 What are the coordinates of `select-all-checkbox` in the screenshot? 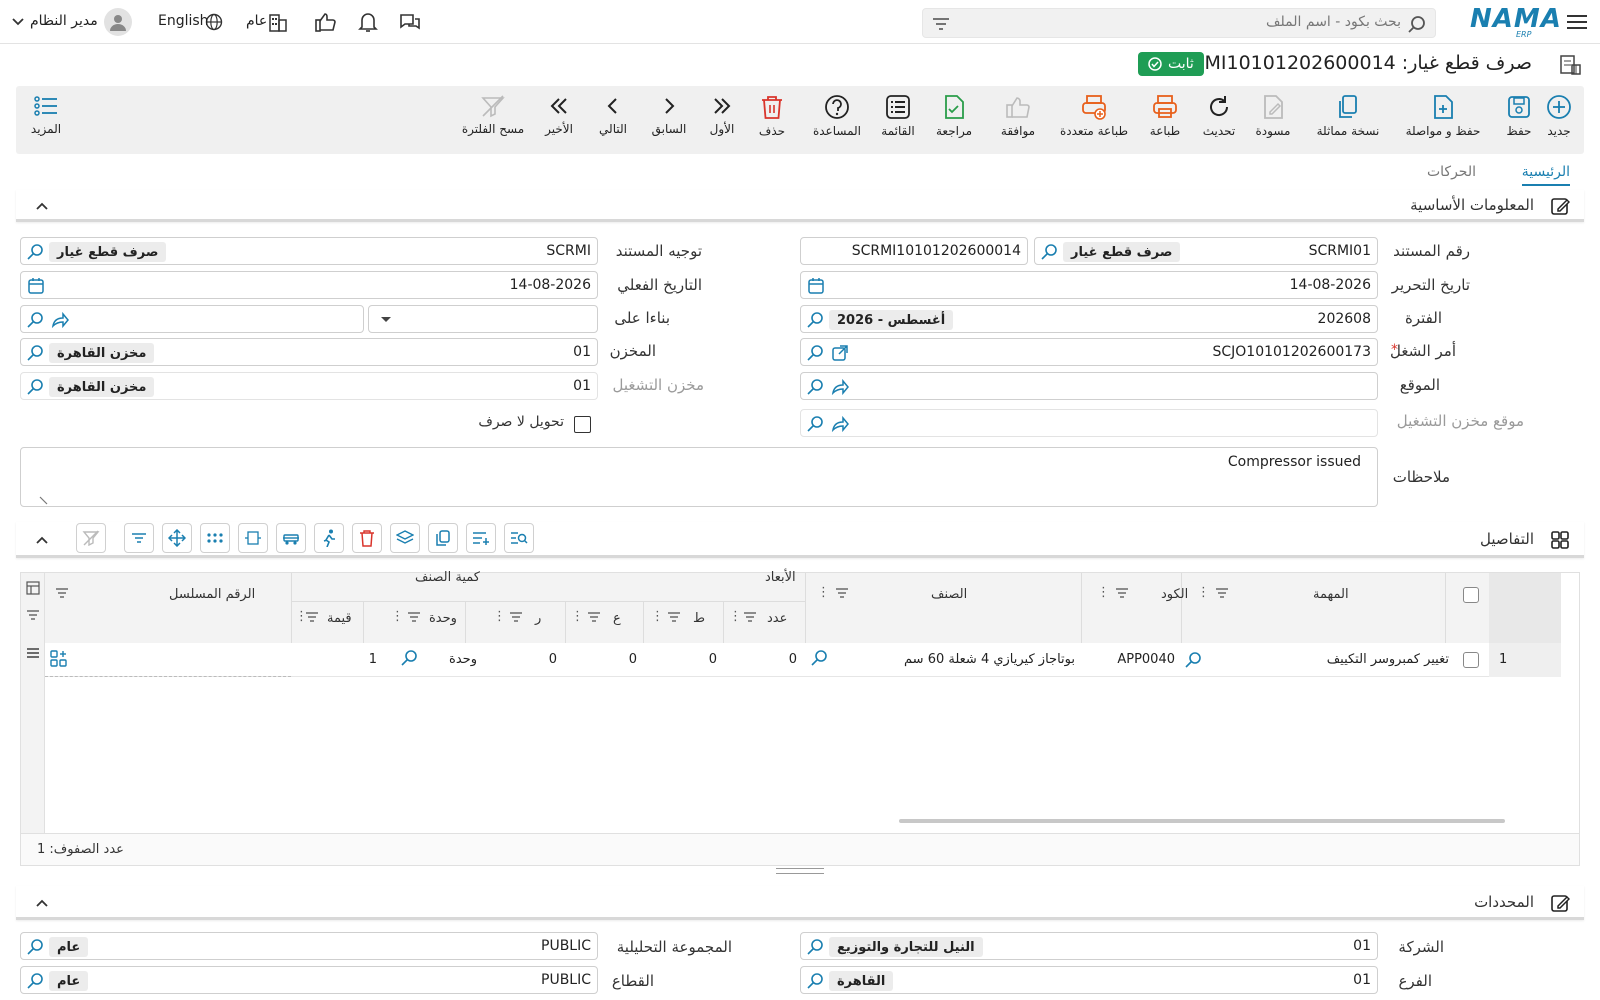 It's located at (1471, 595).